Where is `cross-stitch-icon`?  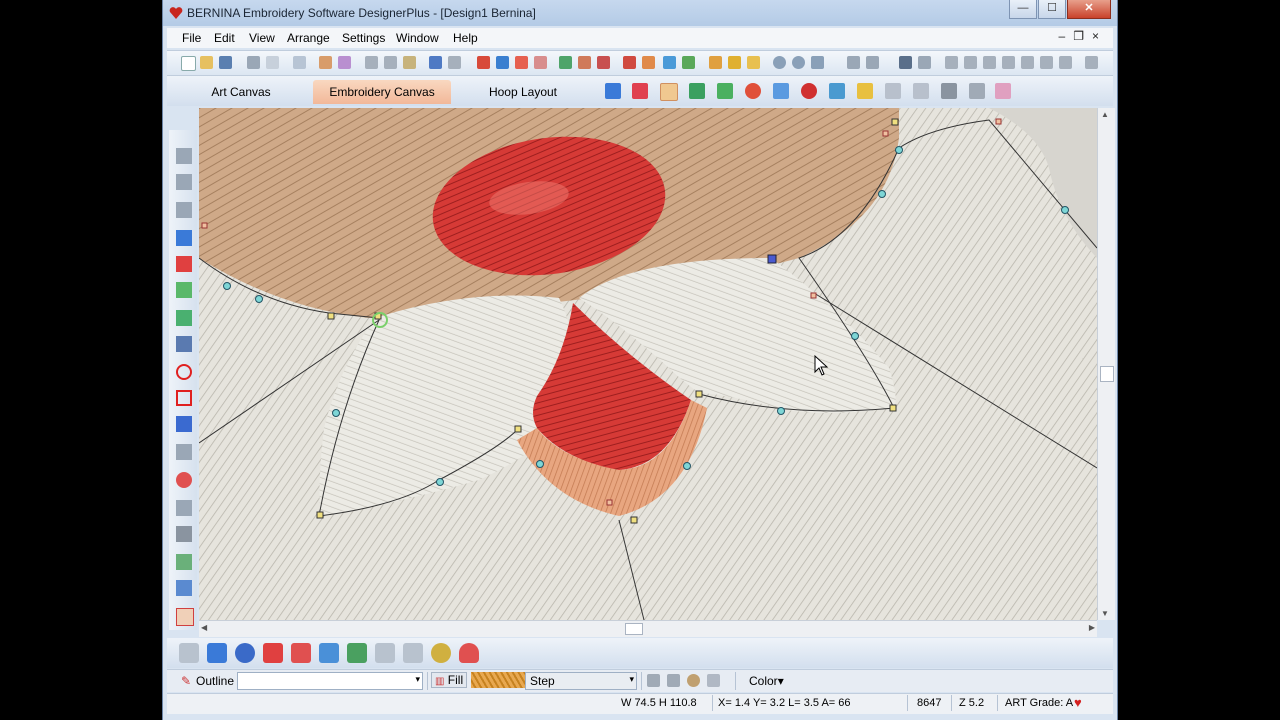
cross-stitch-icon is located at coordinates (184, 588).